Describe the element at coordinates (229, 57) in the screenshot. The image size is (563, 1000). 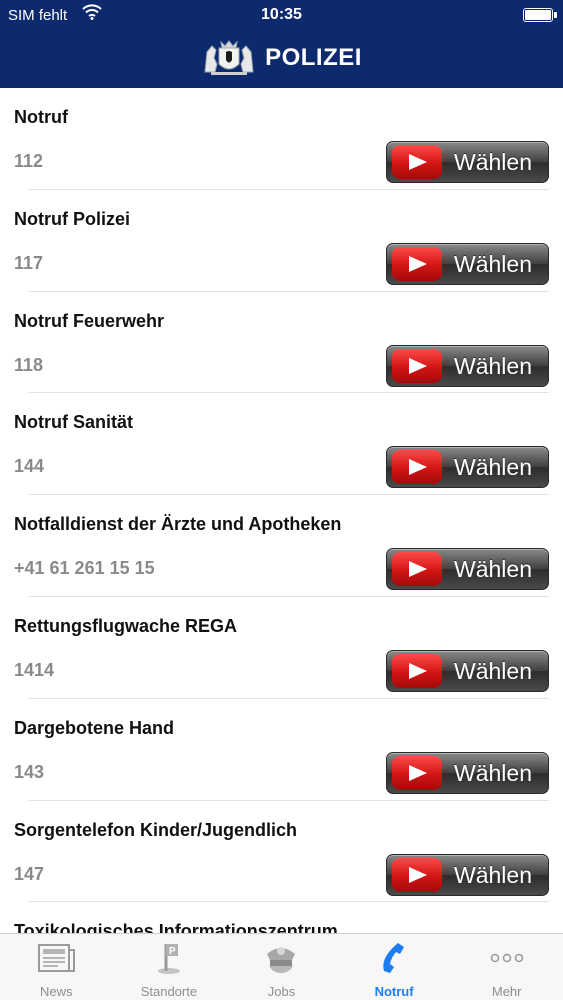
I see `basel-crest-logo-icon` at that location.